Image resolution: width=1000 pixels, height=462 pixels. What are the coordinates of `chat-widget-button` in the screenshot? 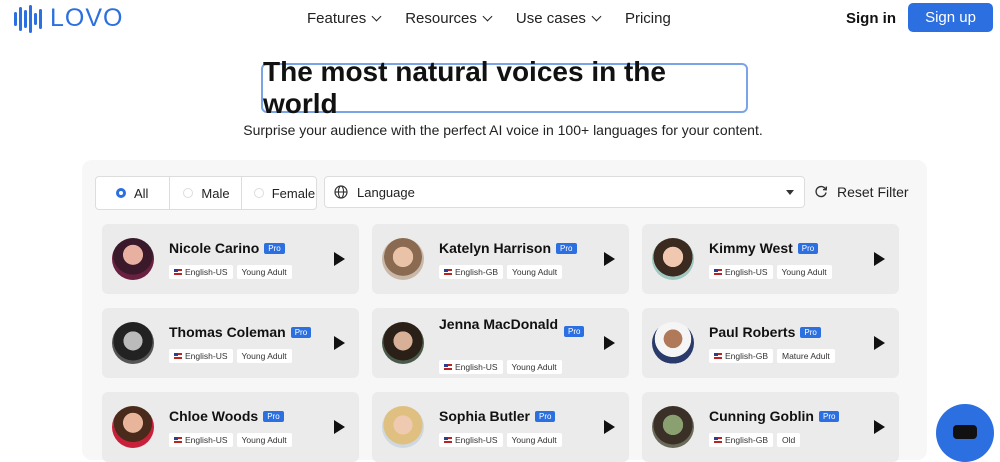 It's located at (965, 433).